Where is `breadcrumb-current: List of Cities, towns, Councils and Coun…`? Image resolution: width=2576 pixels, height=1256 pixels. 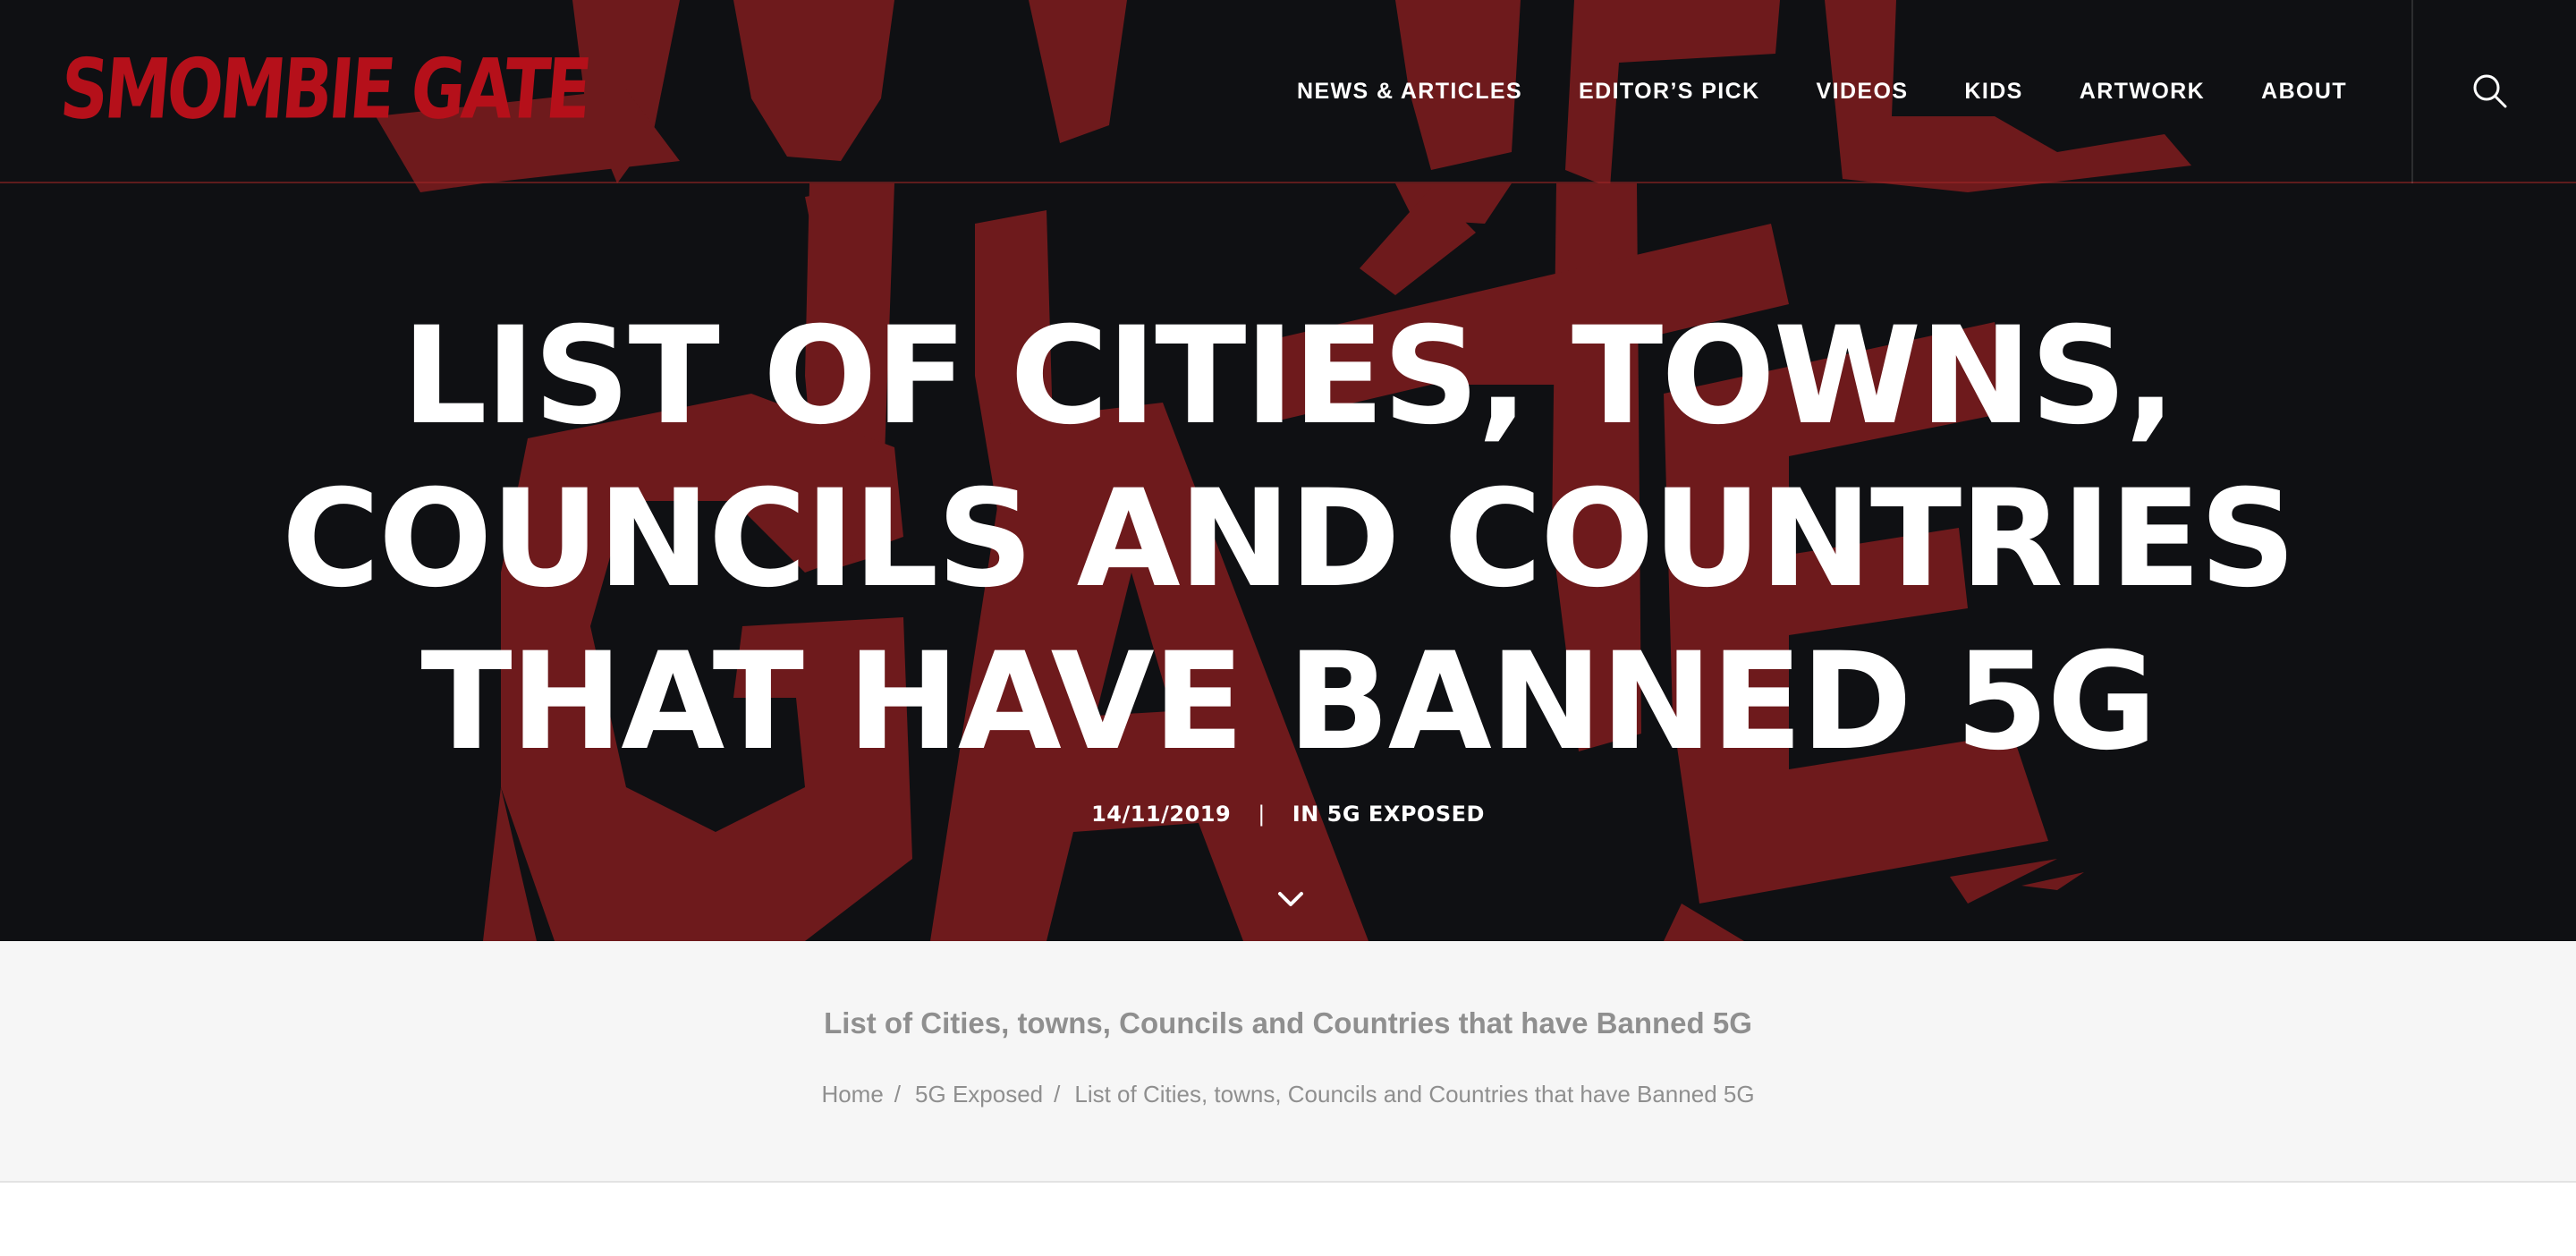 breadcrumb-current: List of Cities, towns, Councils and Coun… is located at coordinates (1414, 1094).